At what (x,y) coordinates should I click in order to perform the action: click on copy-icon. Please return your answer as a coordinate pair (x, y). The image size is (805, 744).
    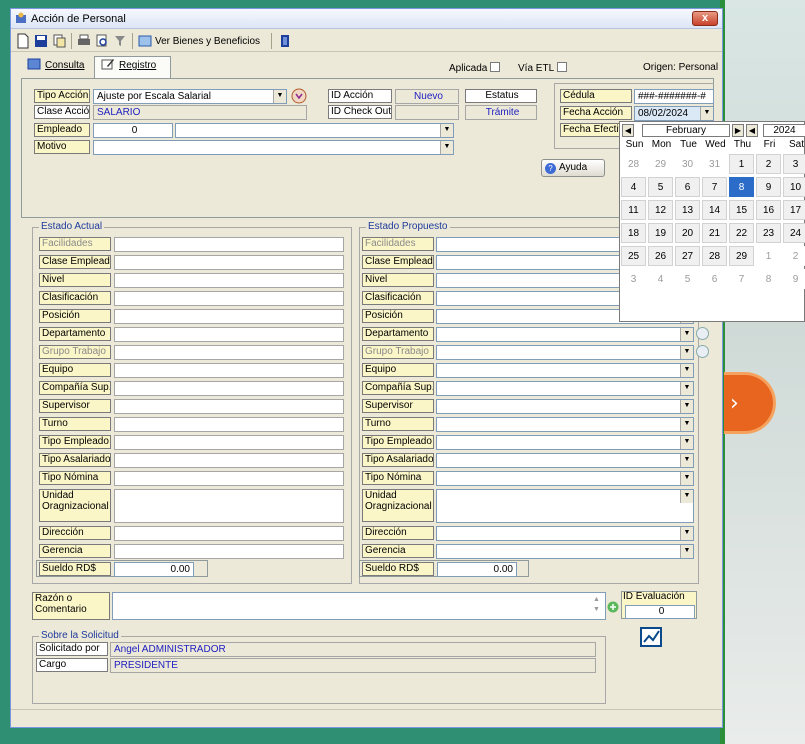
    Looking at the image, I should click on (59, 41).